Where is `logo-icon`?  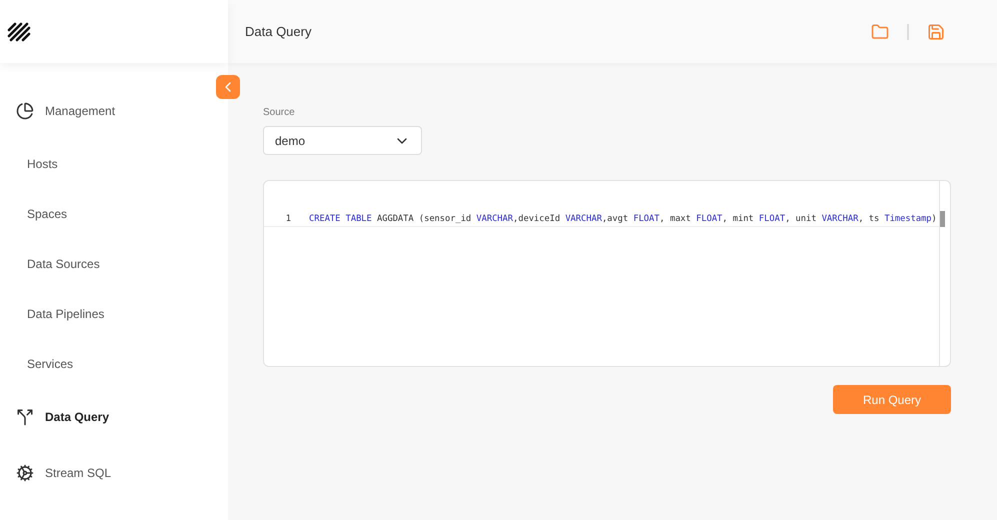
logo-icon is located at coordinates (19, 32).